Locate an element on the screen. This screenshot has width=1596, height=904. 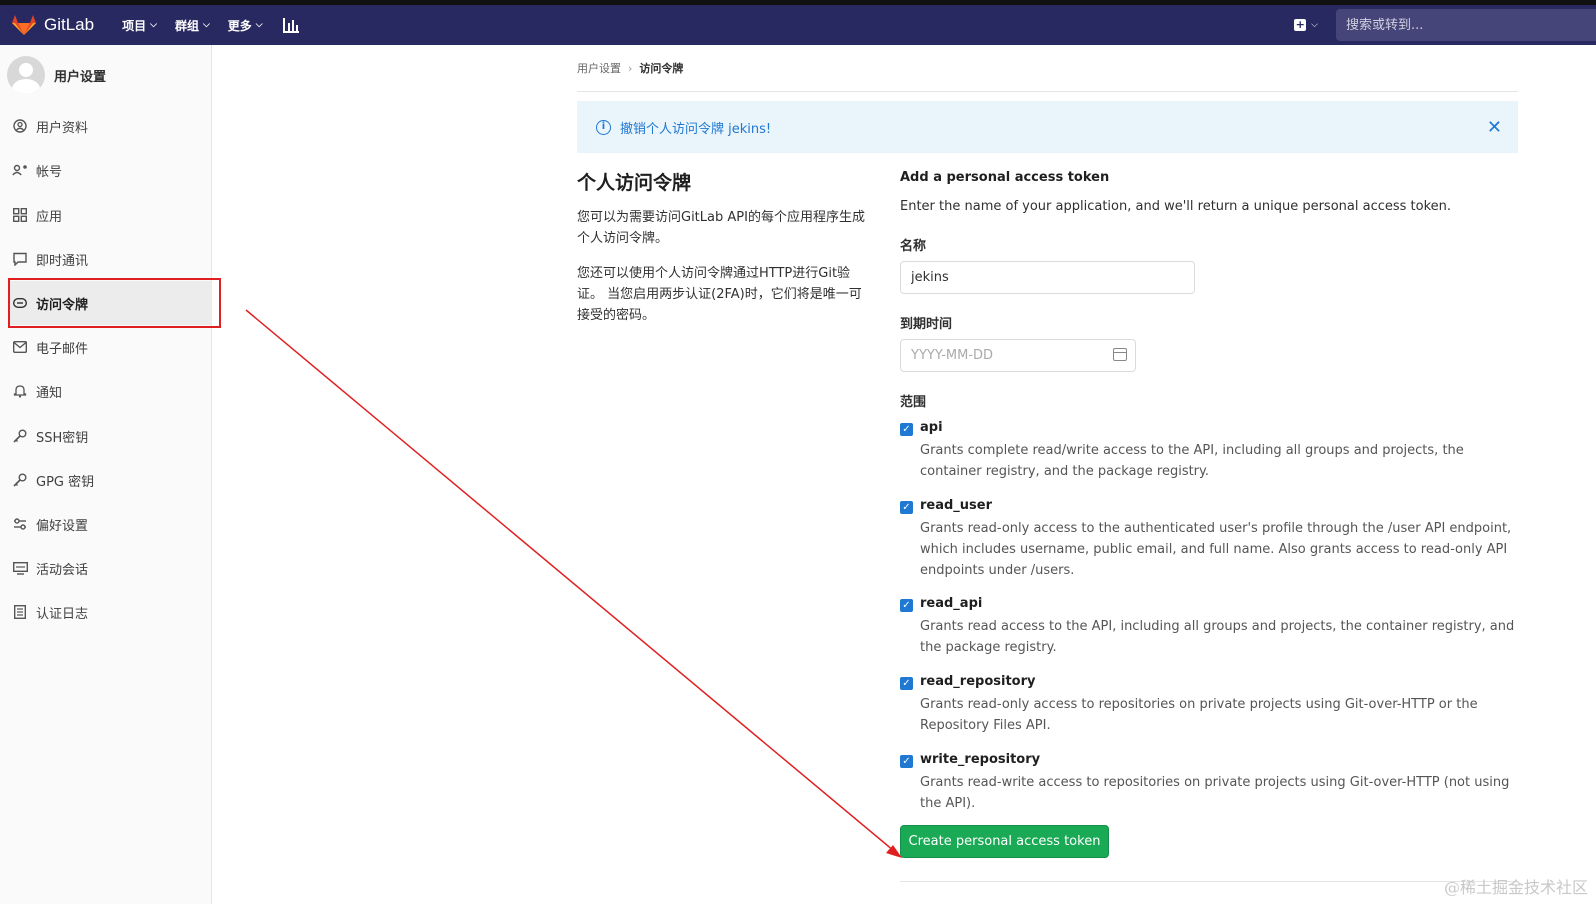
expires-date-input is located at coordinates (1018, 355).